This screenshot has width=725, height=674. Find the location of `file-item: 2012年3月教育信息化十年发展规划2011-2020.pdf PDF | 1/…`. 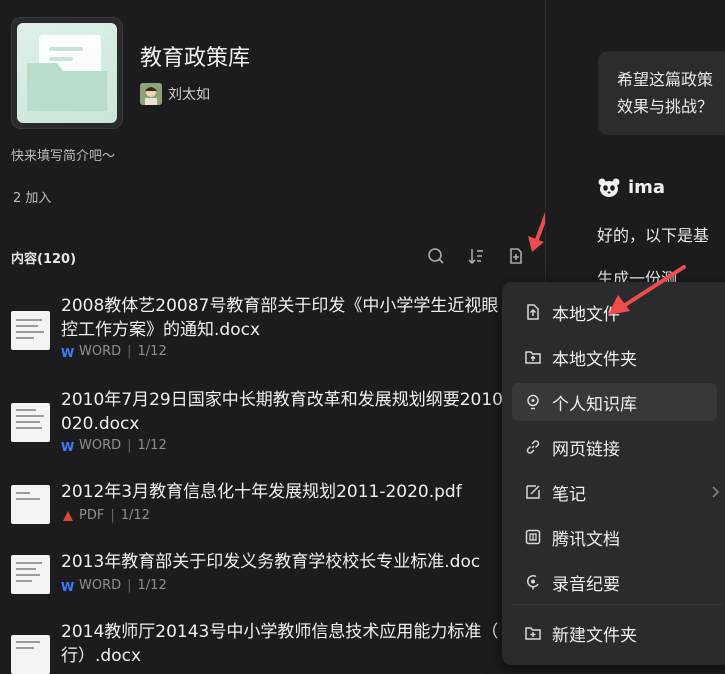

file-item: 2012年3月教育信息化十年发展规划2011-2020.pdf PDF | 1/… is located at coordinates (273, 505).